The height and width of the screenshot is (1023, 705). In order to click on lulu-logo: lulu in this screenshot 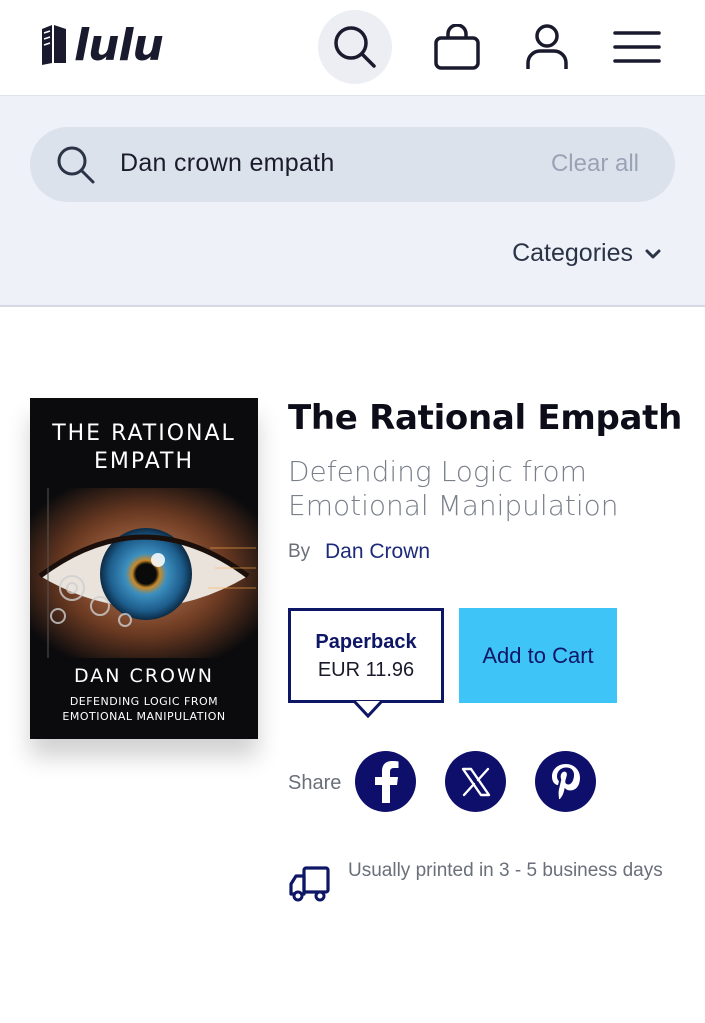, I will do `click(101, 45)`.